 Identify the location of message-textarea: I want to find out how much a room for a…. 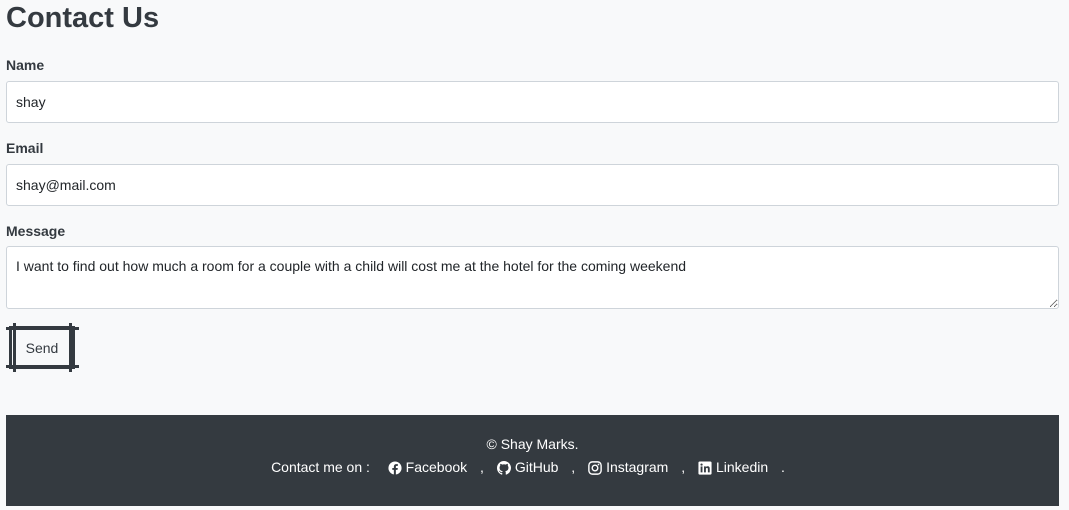
(532, 277).